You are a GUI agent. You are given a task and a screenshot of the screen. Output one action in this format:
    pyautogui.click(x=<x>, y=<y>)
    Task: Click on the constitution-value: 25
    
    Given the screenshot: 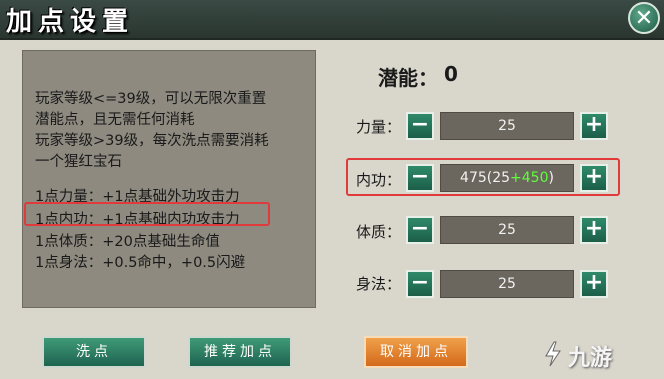 What is the action you would take?
    pyautogui.click(x=507, y=230)
    